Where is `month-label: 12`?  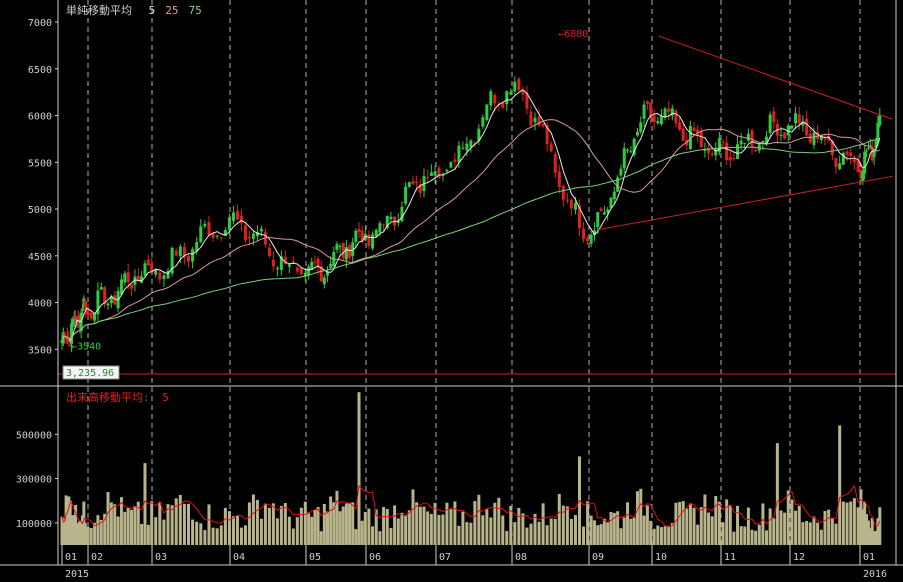 month-label: 12 is located at coordinates (799, 557).